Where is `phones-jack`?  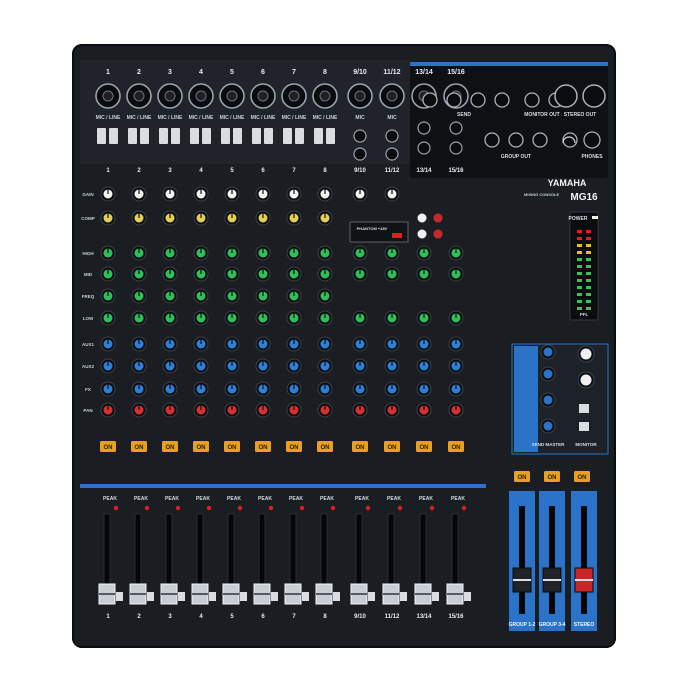
phones-jack is located at coordinates (592, 140).